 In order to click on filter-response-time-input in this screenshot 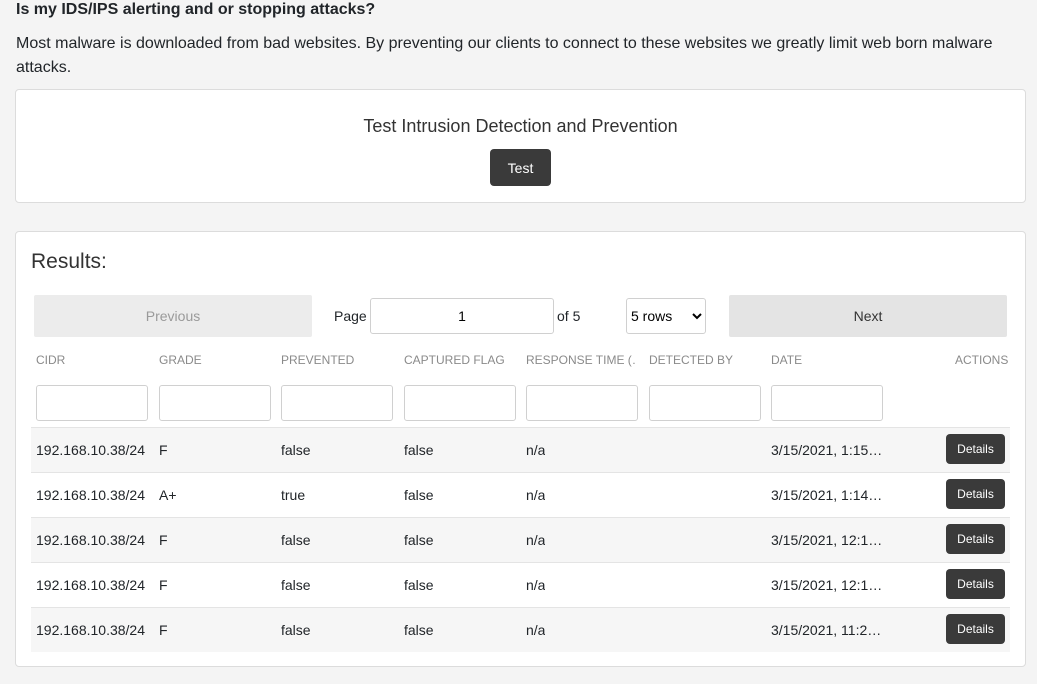, I will do `click(582, 403)`.